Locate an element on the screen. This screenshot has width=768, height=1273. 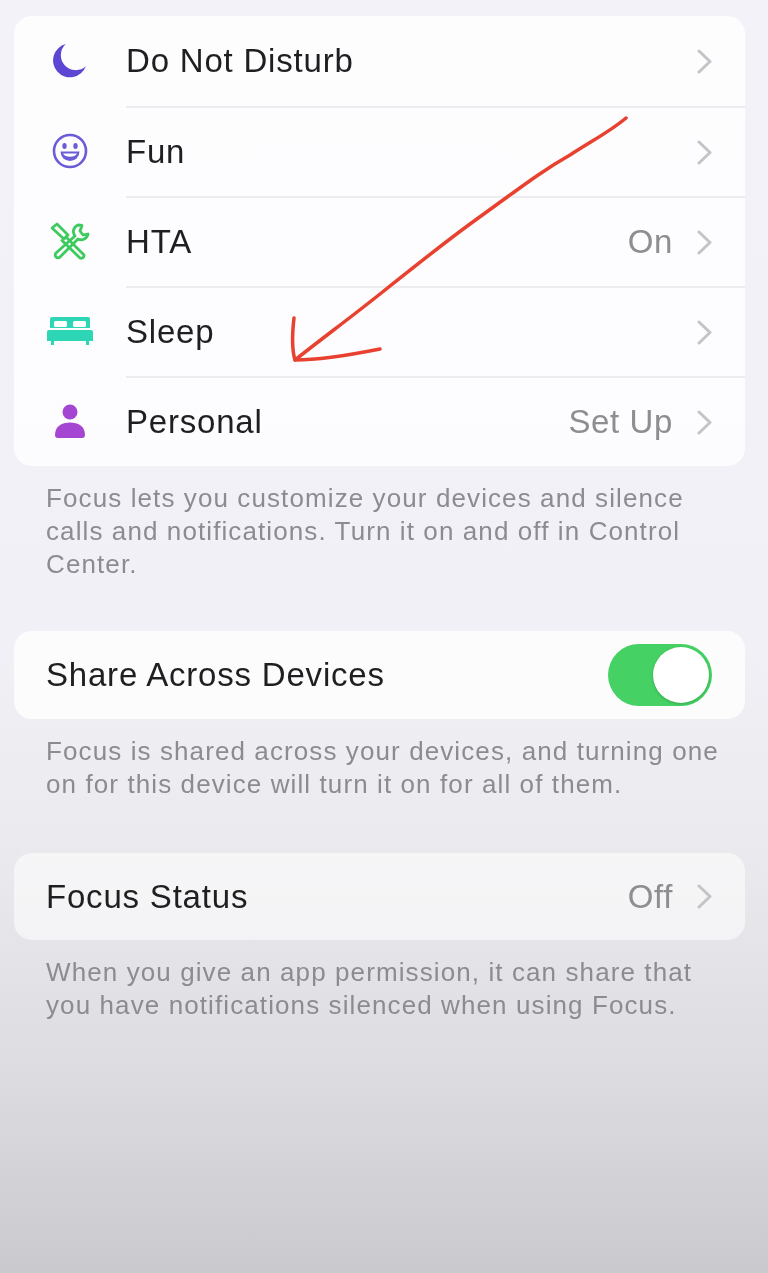
status-value: Set Up is located at coordinates (620, 422).